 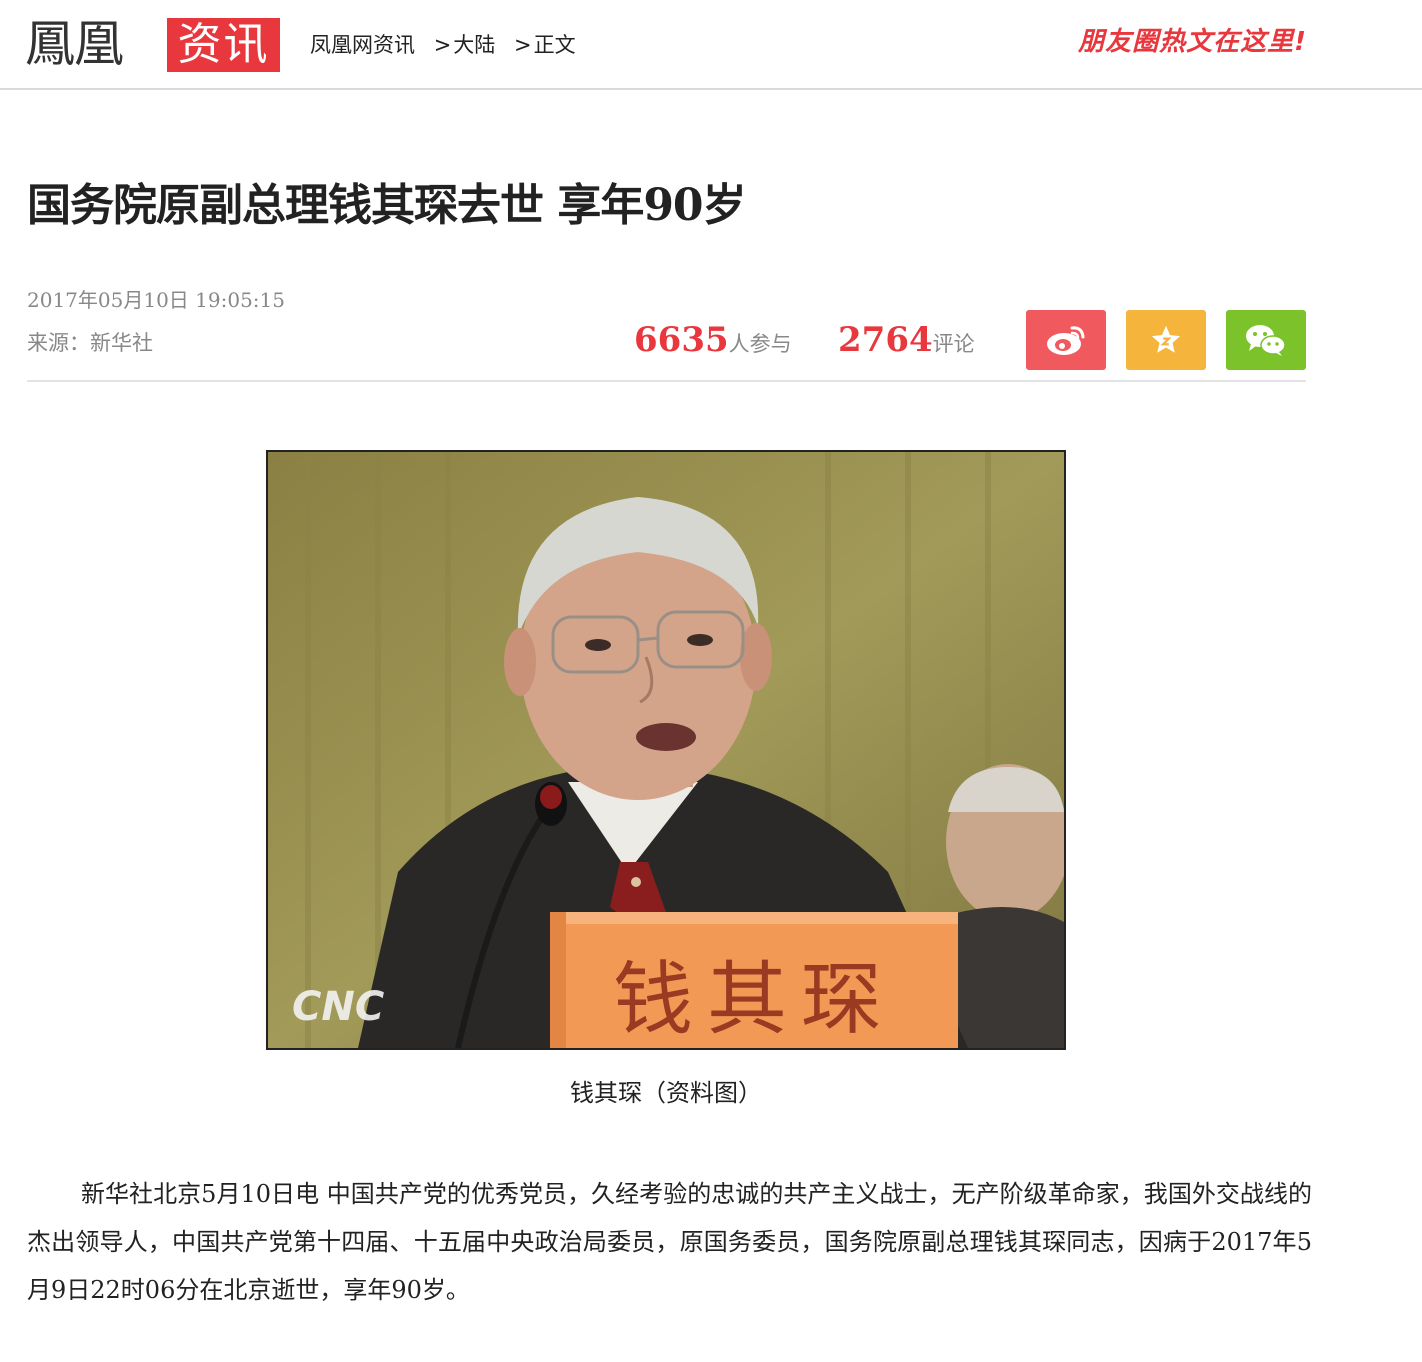 I want to click on comments-label: 评论, so click(x=954, y=344).